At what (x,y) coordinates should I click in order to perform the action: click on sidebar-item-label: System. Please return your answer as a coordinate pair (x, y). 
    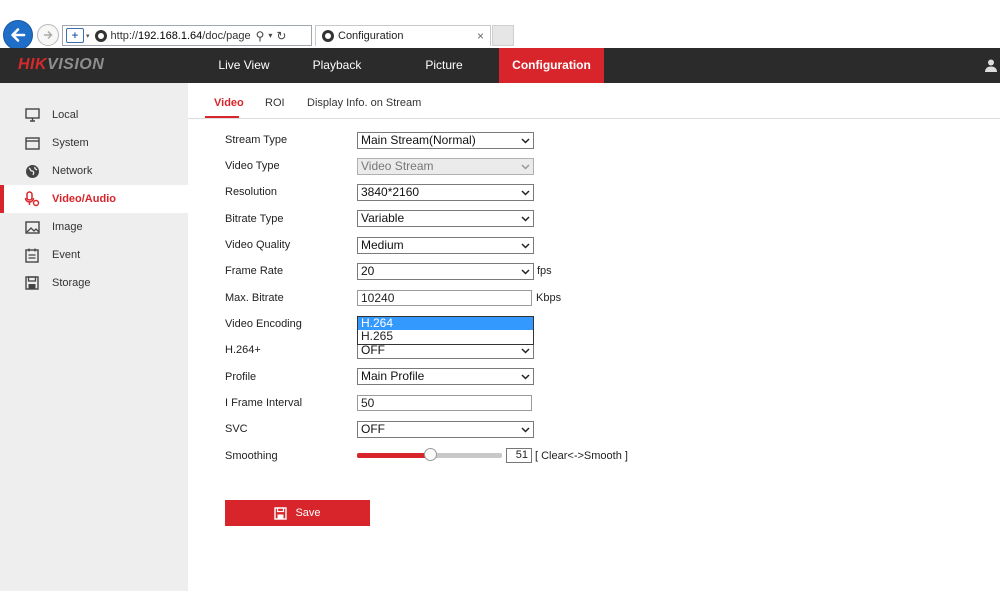
    Looking at the image, I should click on (70, 143).